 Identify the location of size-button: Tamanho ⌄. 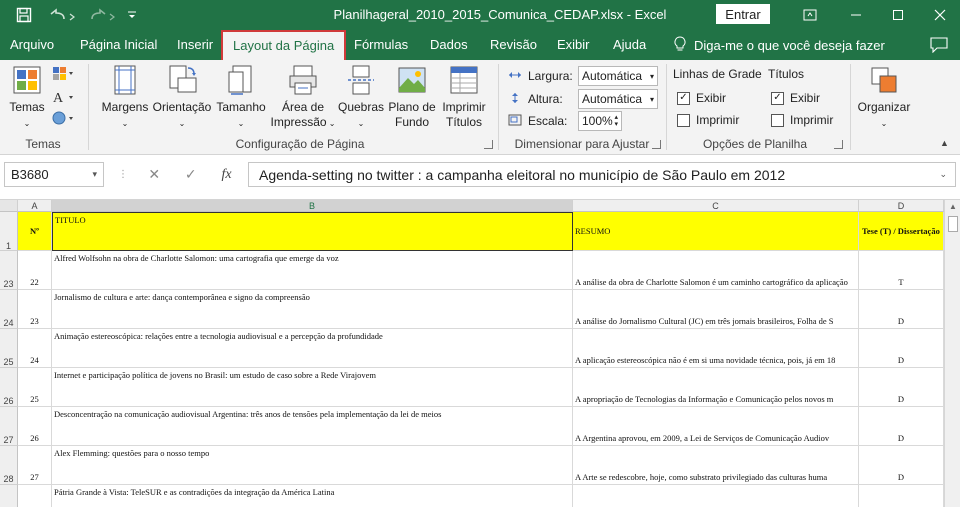
(241, 97).